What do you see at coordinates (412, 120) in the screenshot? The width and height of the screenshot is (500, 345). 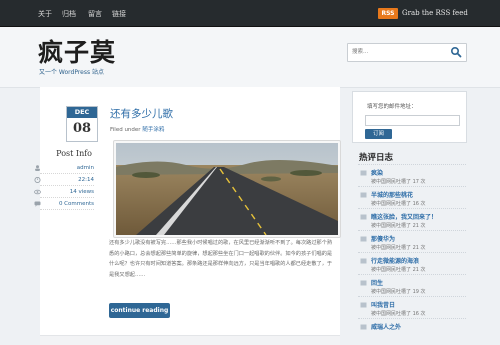 I see `email-field` at bounding box center [412, 120].